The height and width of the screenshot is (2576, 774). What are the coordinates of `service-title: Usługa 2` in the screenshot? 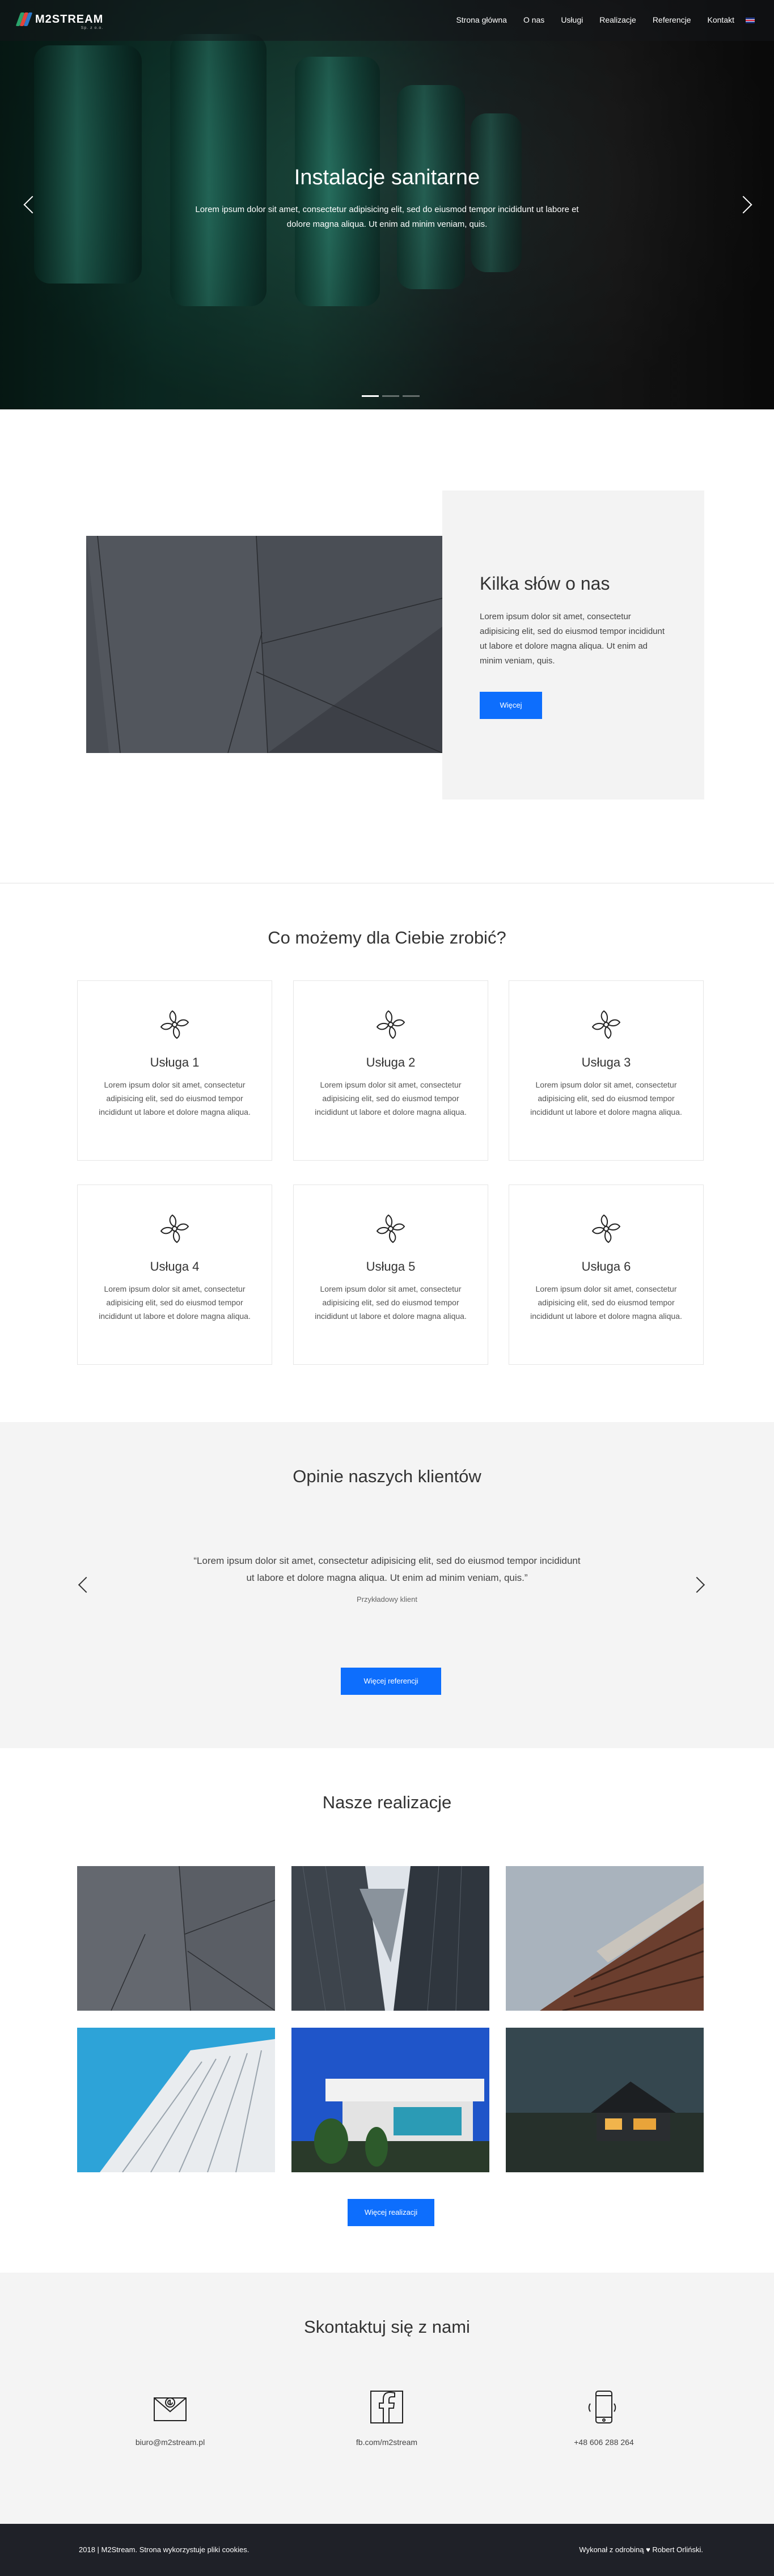 It's located at (391, 1062).